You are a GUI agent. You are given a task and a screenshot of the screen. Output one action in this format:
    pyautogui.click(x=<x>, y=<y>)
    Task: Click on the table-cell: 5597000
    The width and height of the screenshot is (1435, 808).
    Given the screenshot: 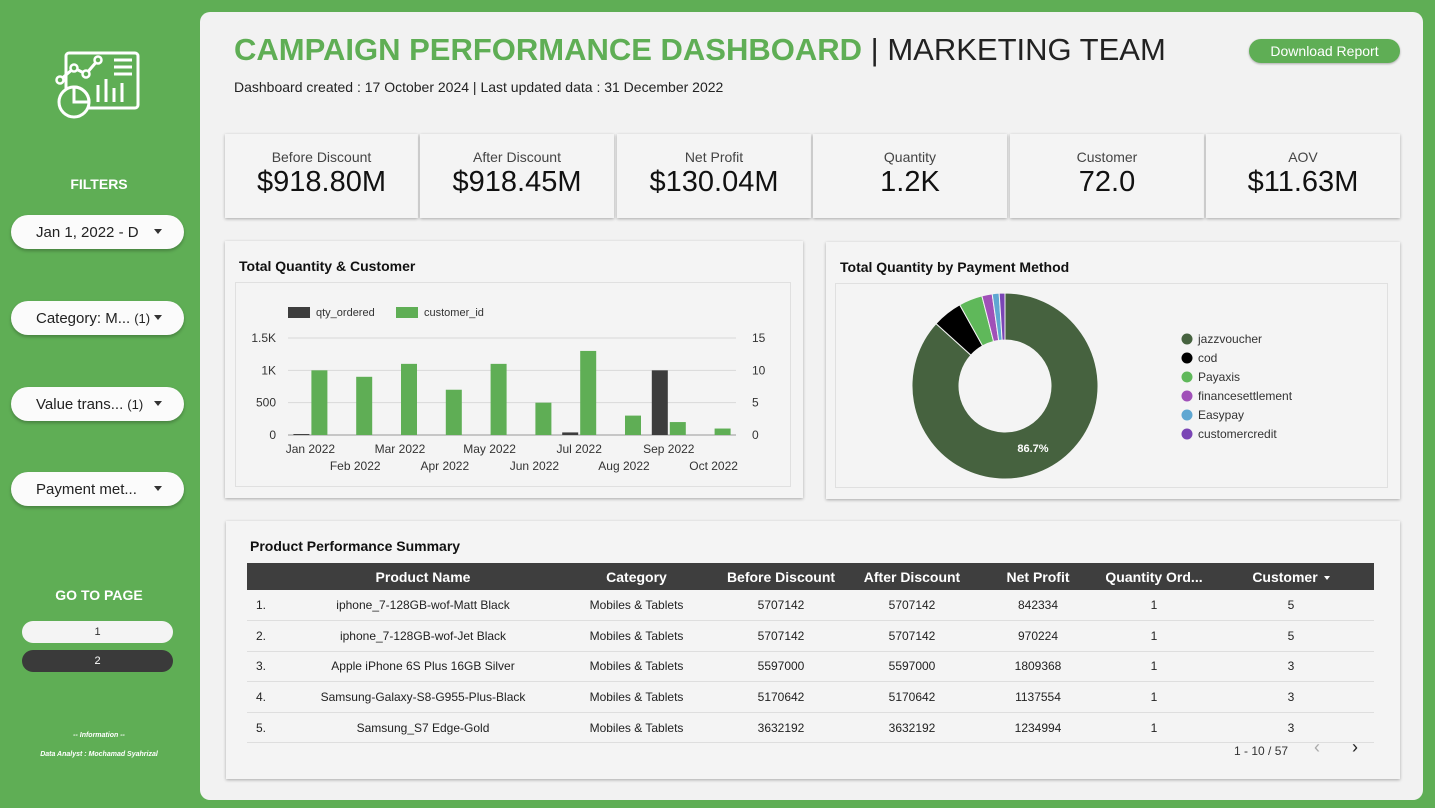 What is the action you would take?
    pyautogui.click(x=912, y=667)
    